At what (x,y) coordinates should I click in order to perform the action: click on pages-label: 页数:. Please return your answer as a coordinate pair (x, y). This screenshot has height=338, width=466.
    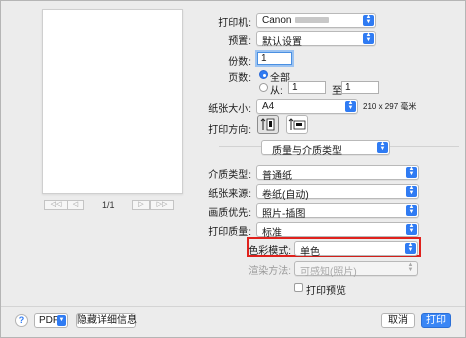
    Looking at the image, I should click on (239, 78).